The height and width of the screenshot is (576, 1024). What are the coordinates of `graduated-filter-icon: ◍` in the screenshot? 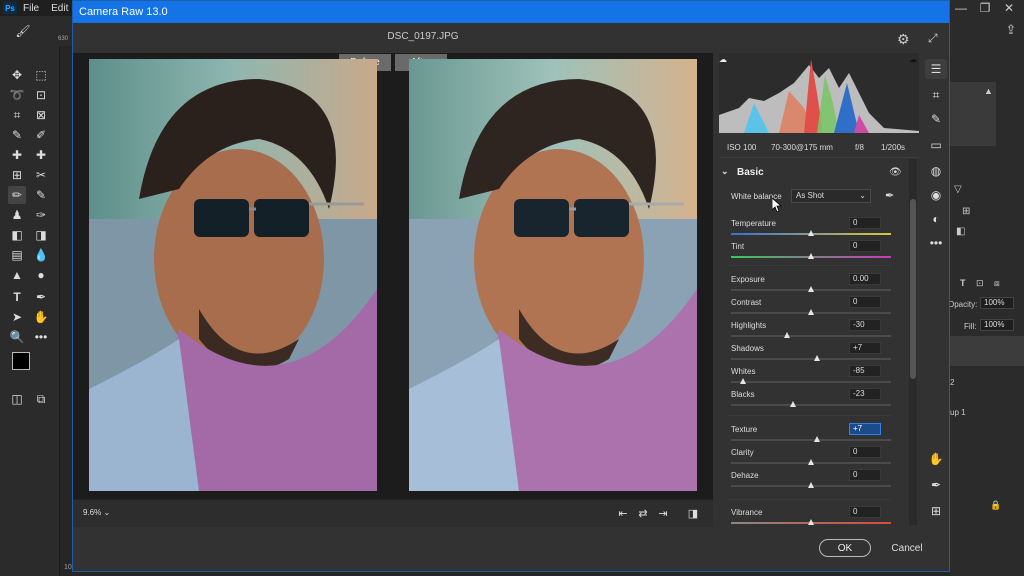 It's located at (936, 171).